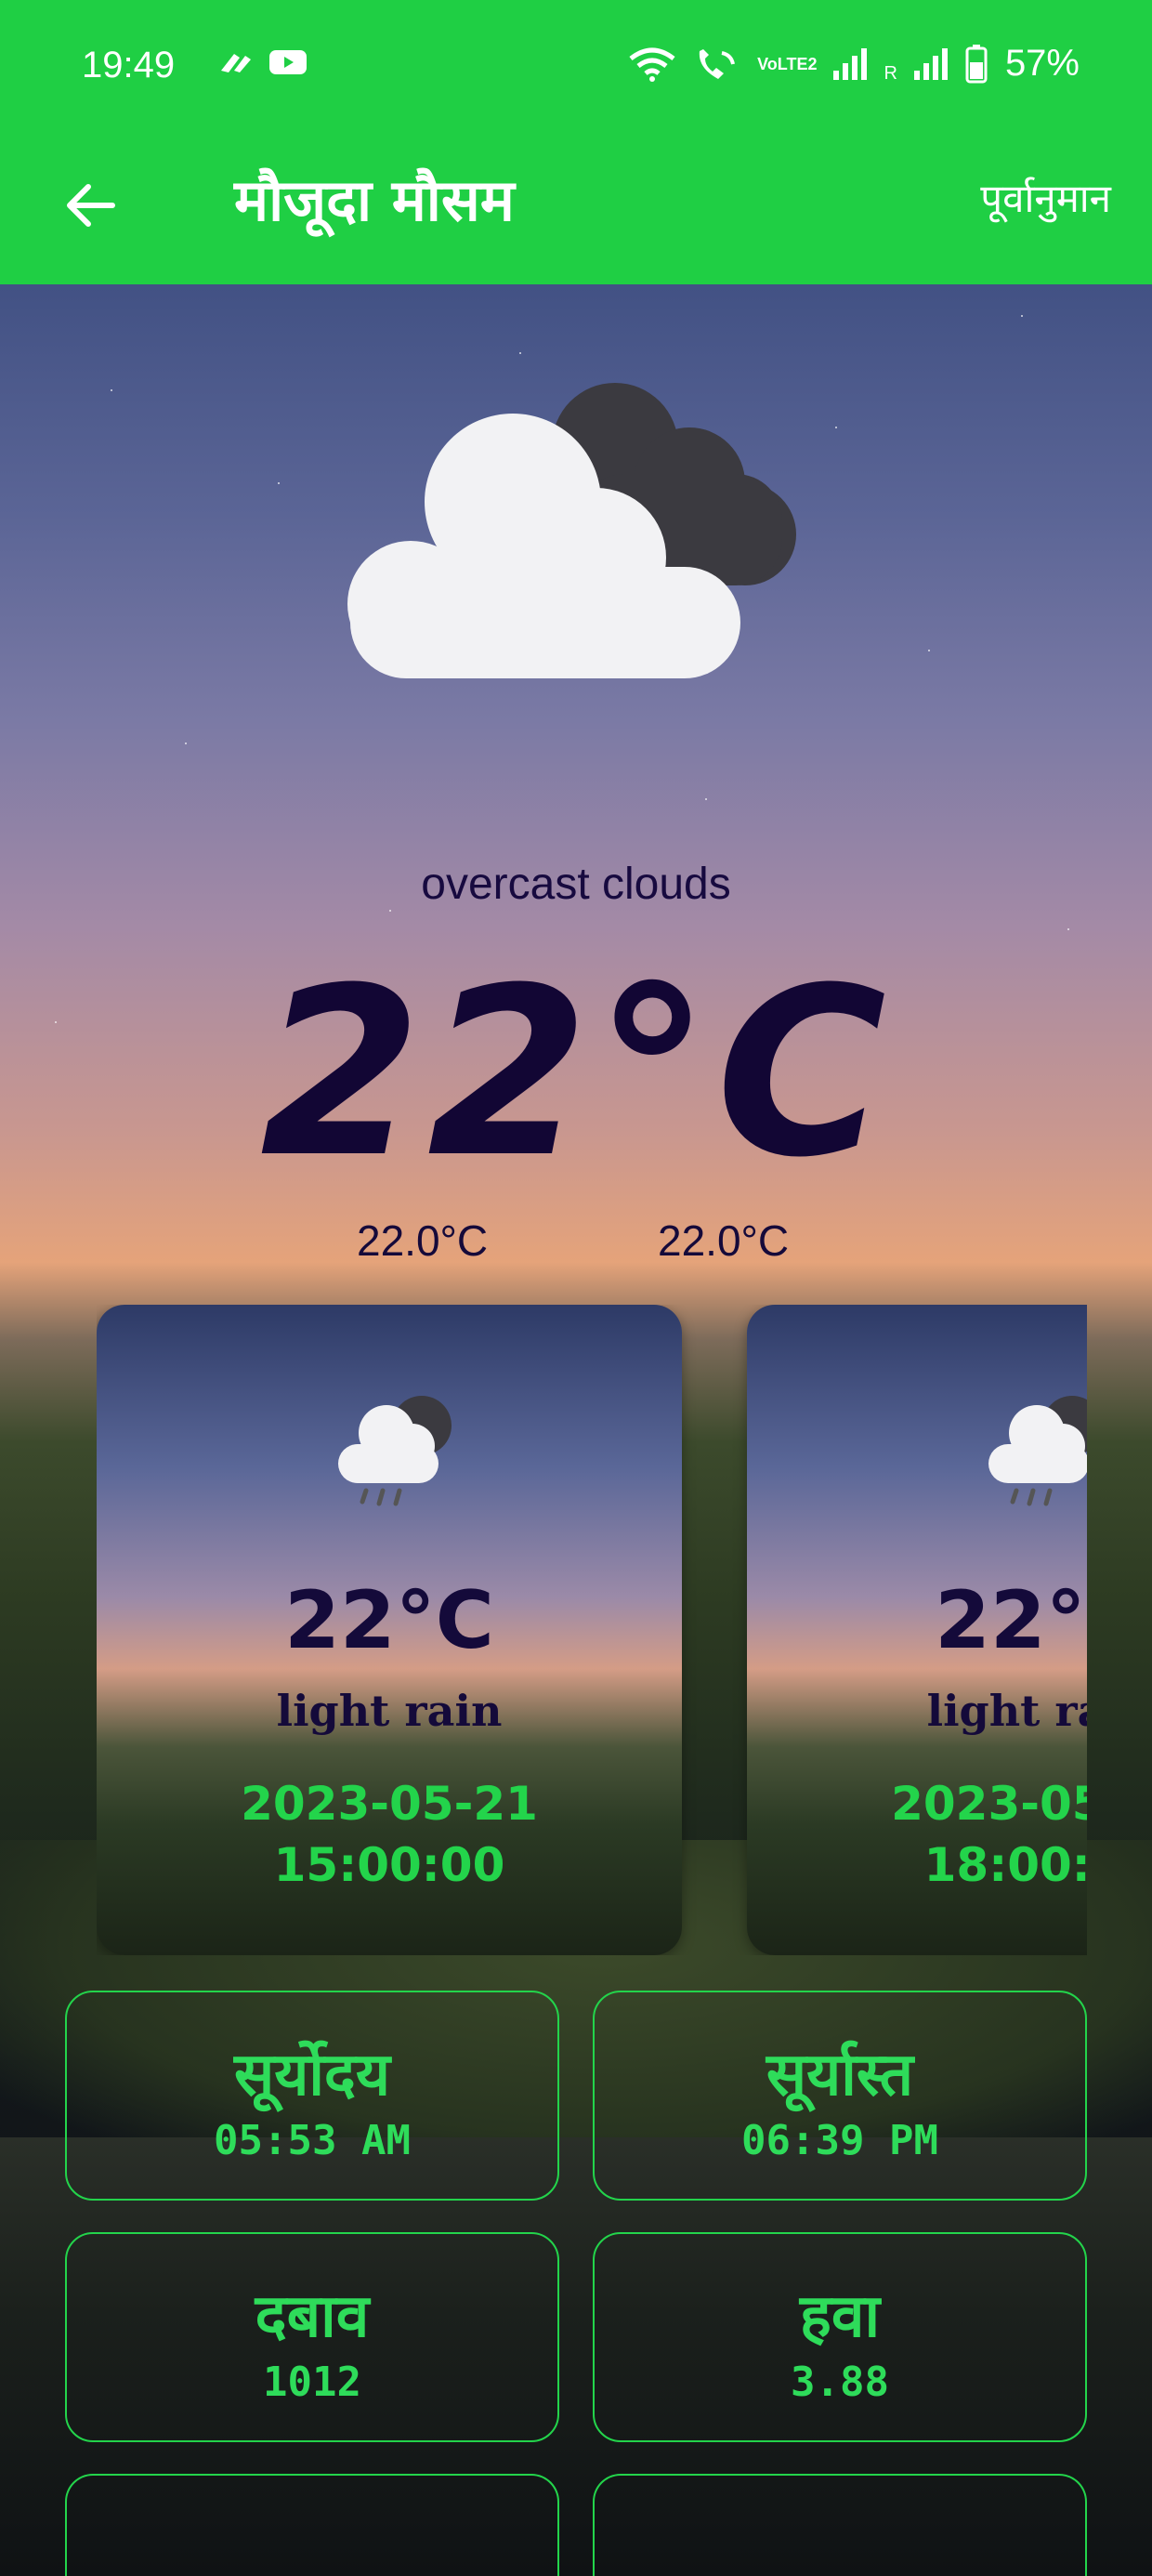 The image size is (1152, 2576). Describe the element at coordinates (1045, 197) in the screenshot. I see `forecast-button: पूर्वानुमान` at that location.